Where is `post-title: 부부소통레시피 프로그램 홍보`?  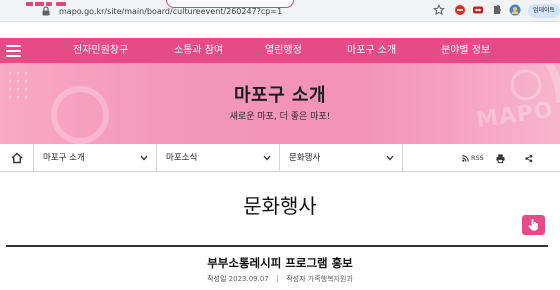
post-title: 부부소통레시피 프로그램 홍보 is located at coordinates (280, 263).